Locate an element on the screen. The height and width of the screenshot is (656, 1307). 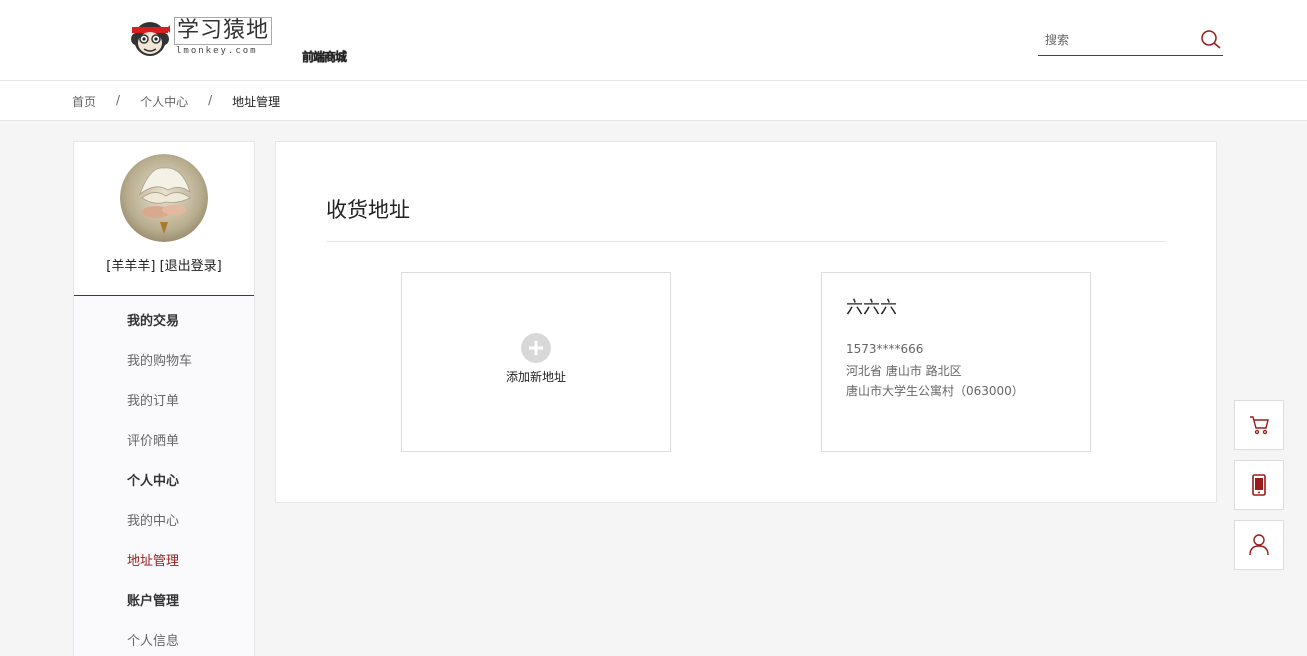
address-recipient-name: 六六六 is located at coordinates (871, 308).